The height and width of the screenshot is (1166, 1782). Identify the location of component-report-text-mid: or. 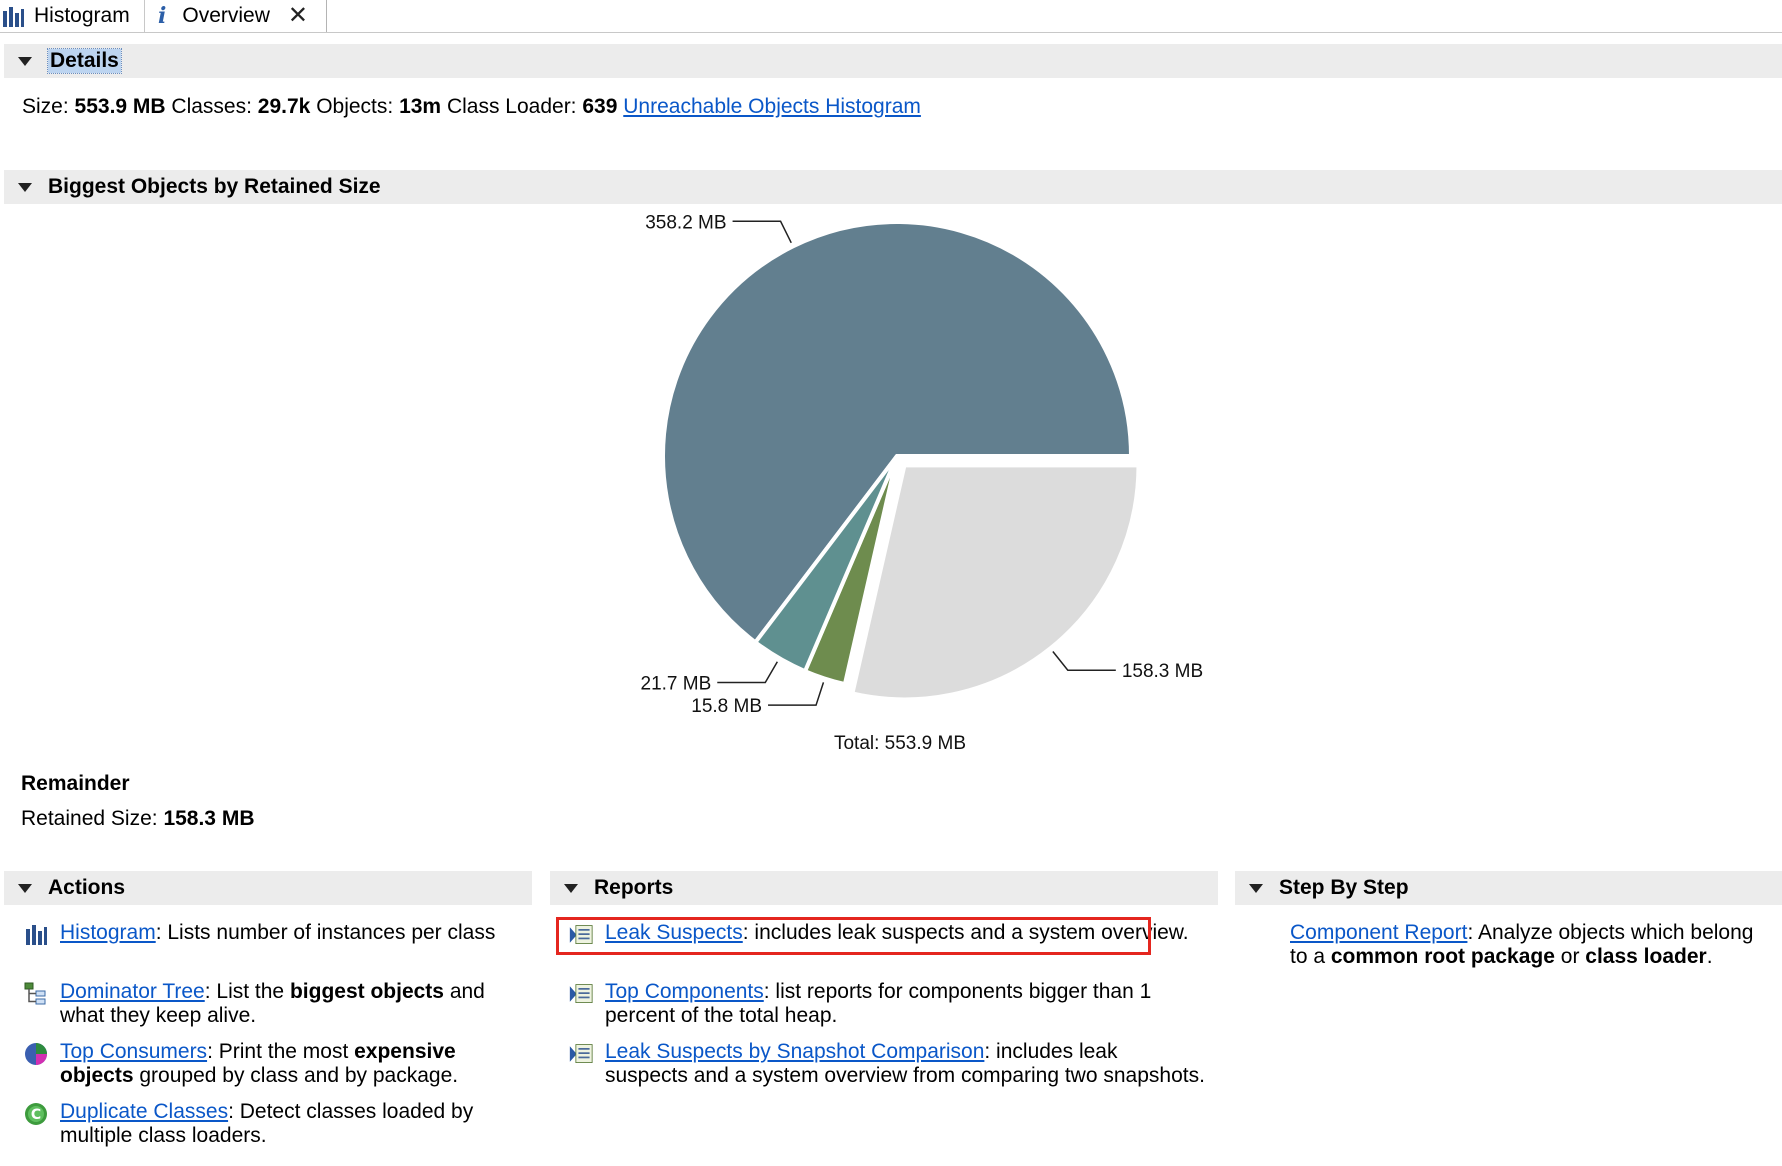
(1570, 956).